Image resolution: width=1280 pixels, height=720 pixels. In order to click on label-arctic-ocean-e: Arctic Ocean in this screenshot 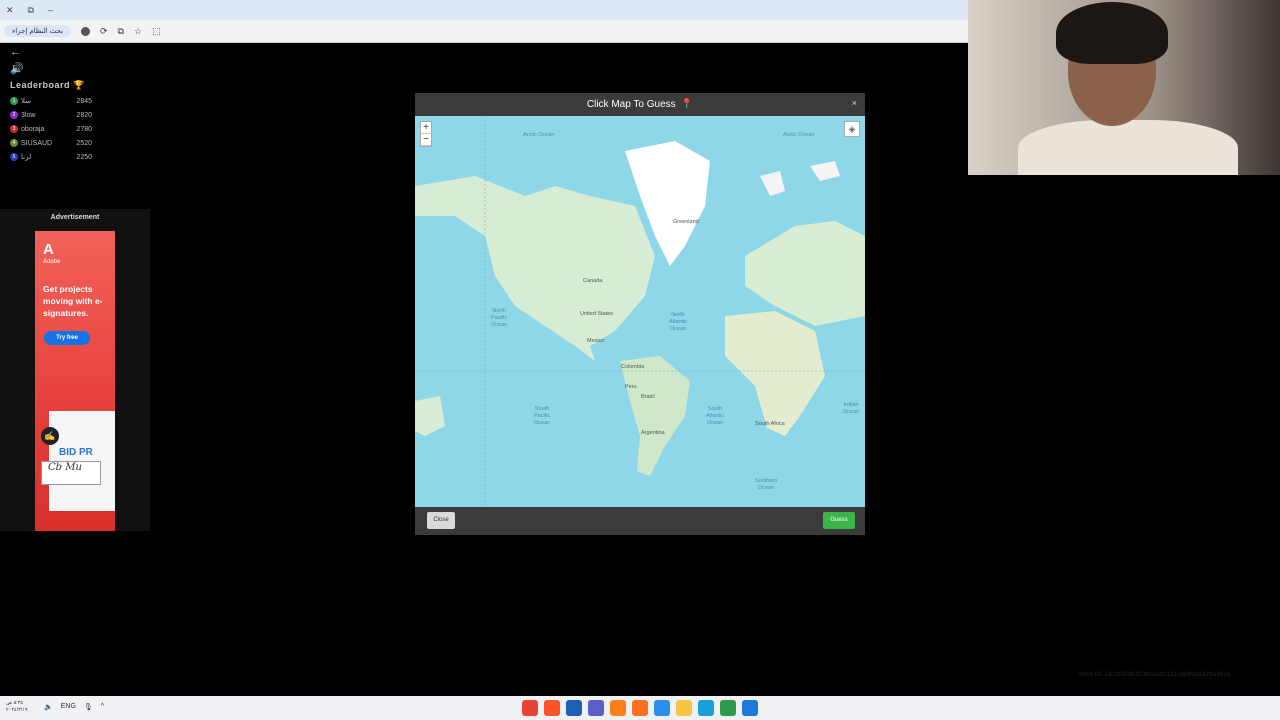, I will do `click(799, 135)`.